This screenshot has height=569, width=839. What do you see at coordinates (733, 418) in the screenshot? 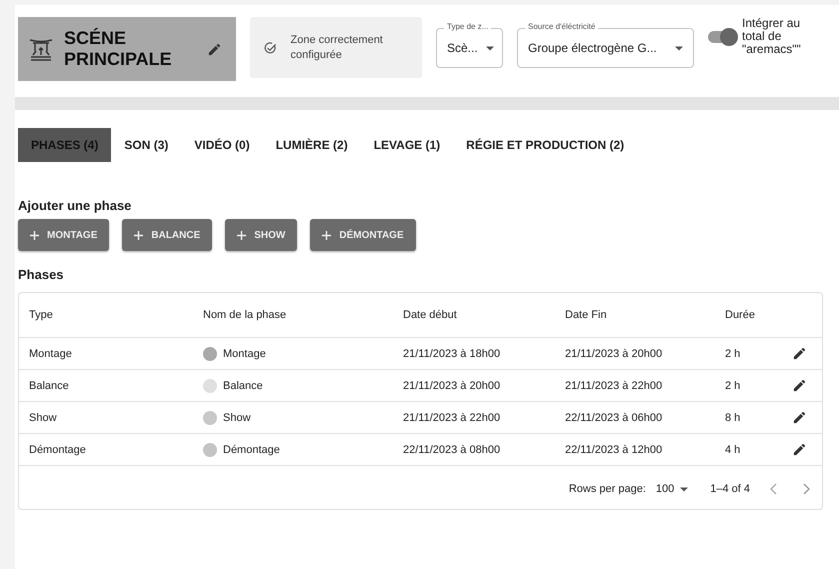
I see `table-cell-text: 8 h` at bounding box center [733, 418].